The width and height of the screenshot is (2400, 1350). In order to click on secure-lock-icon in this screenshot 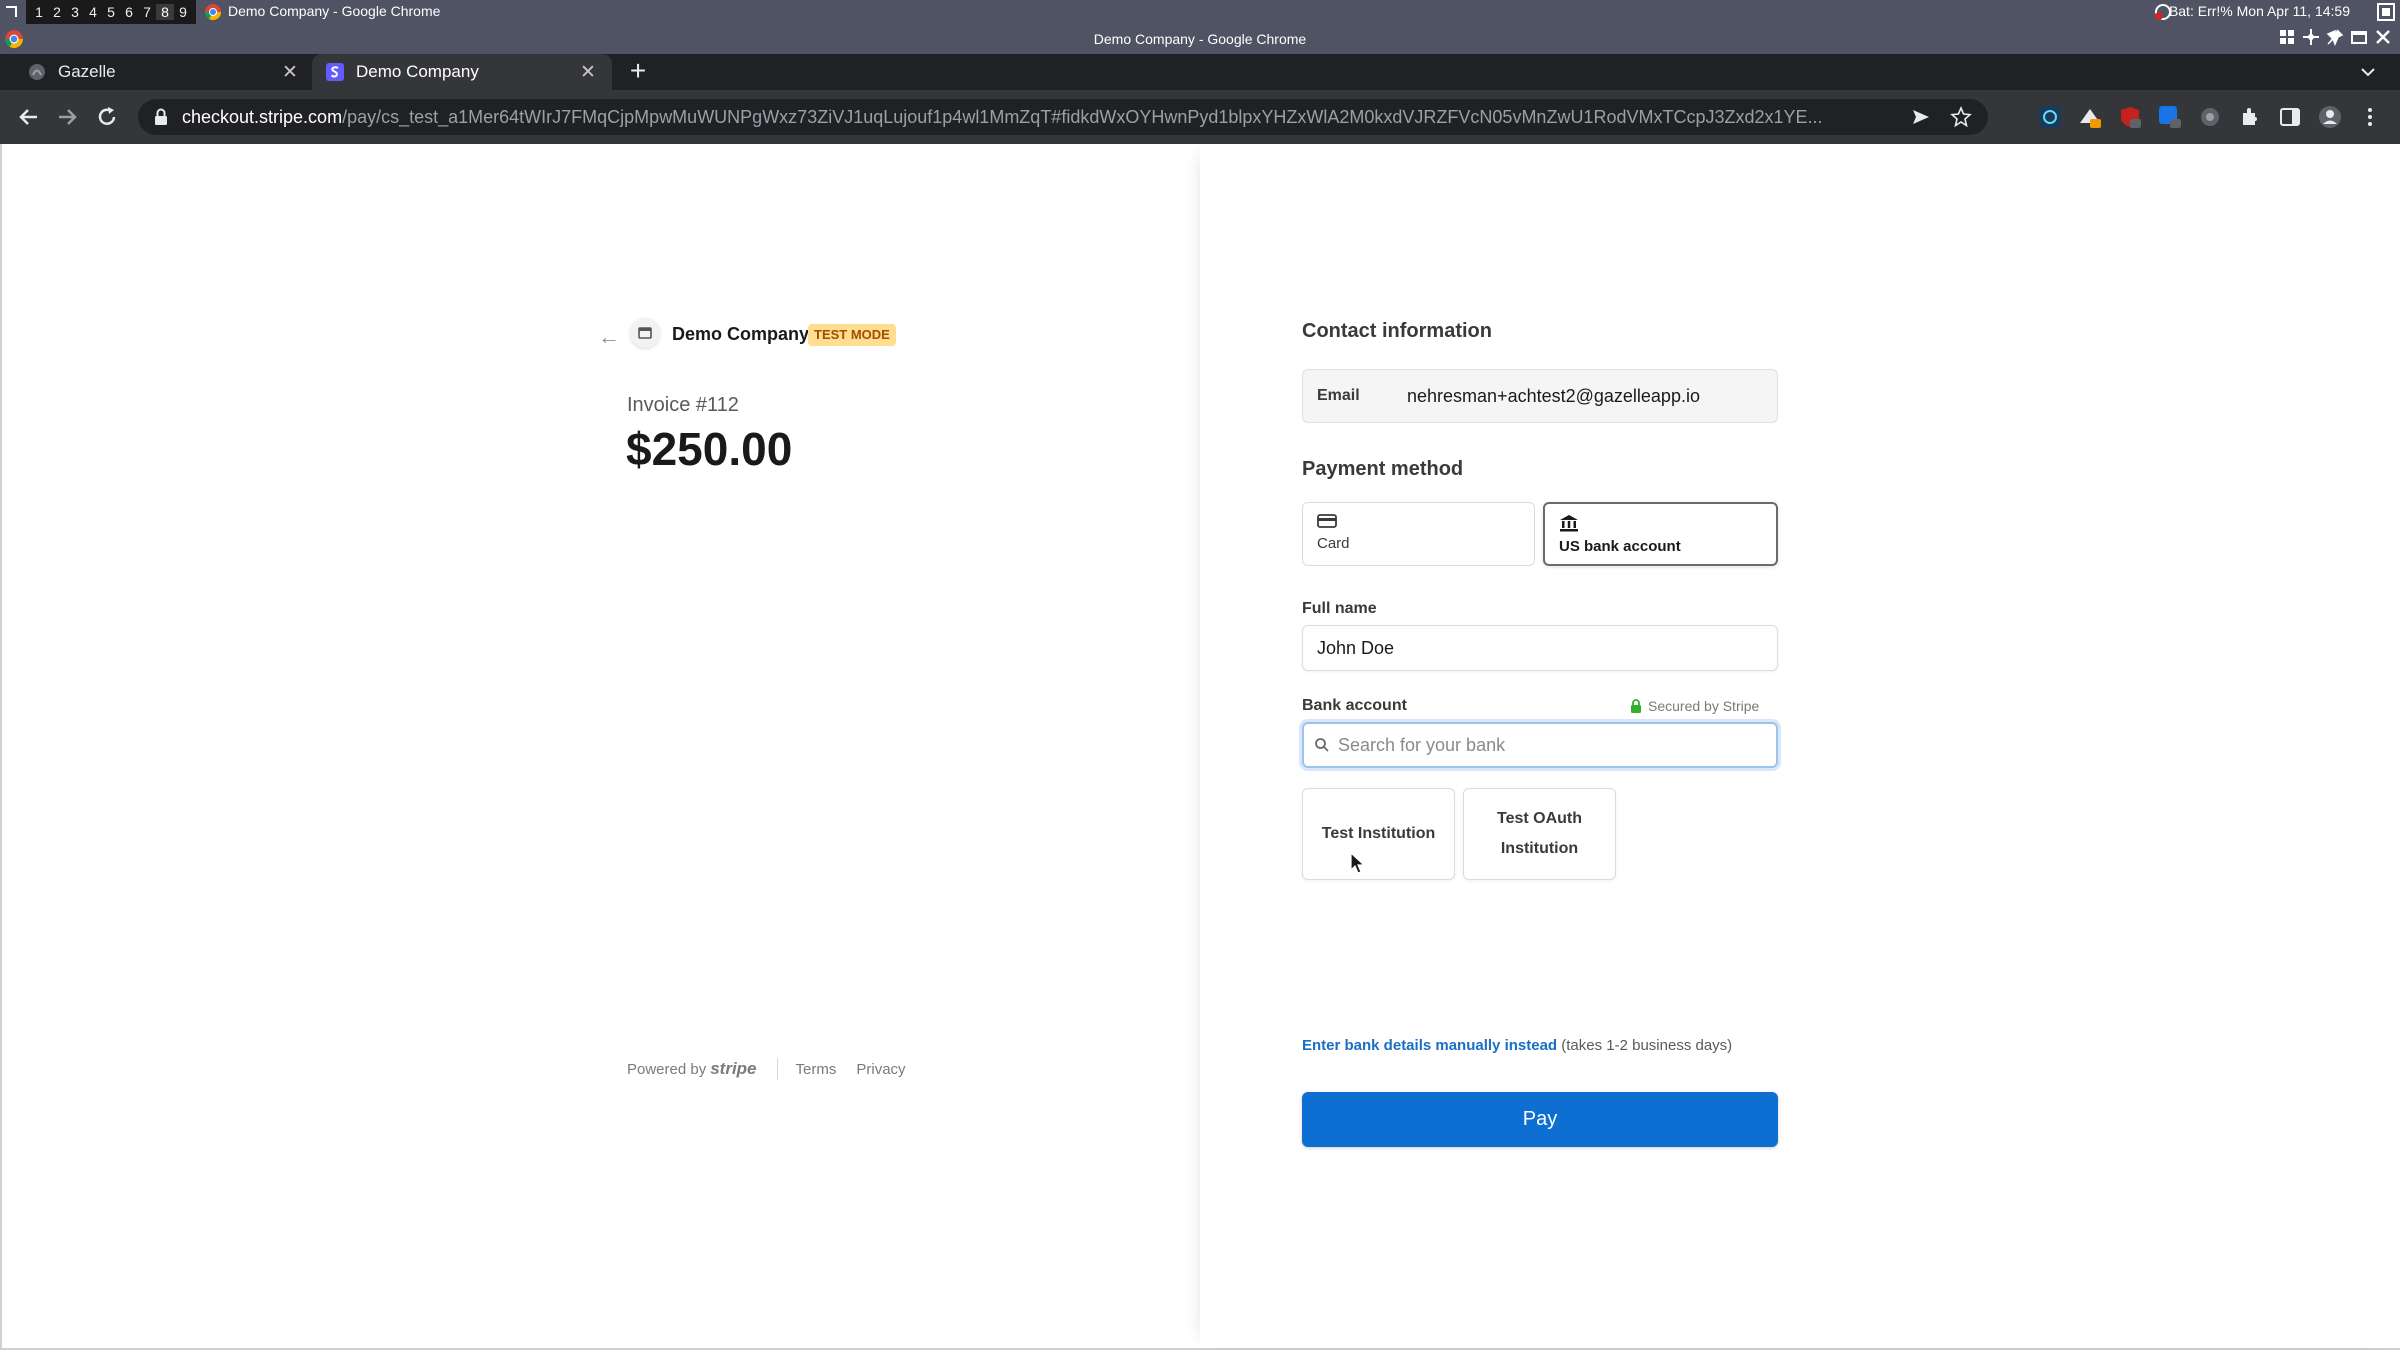, I will do `click(1636, 705)`.